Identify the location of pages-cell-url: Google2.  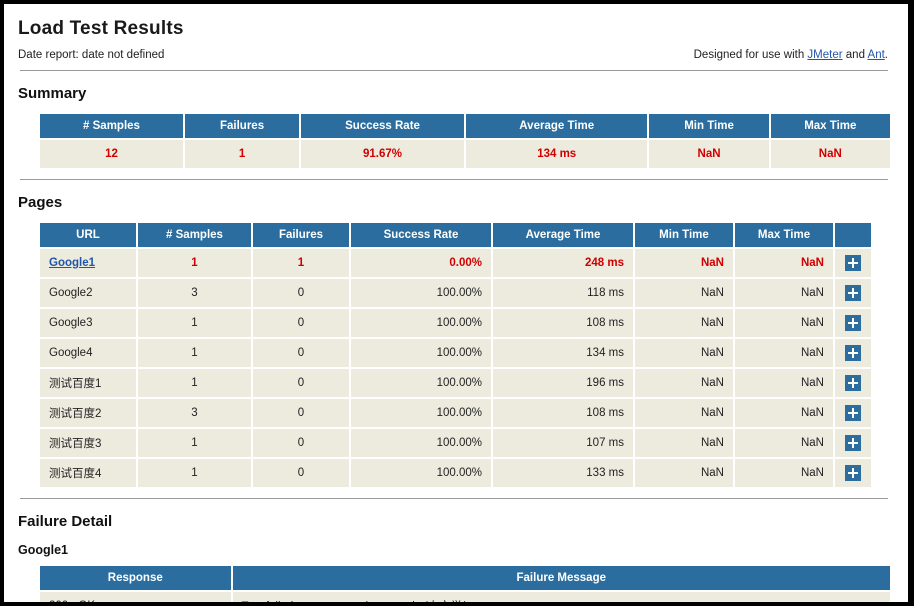
(88, 293).